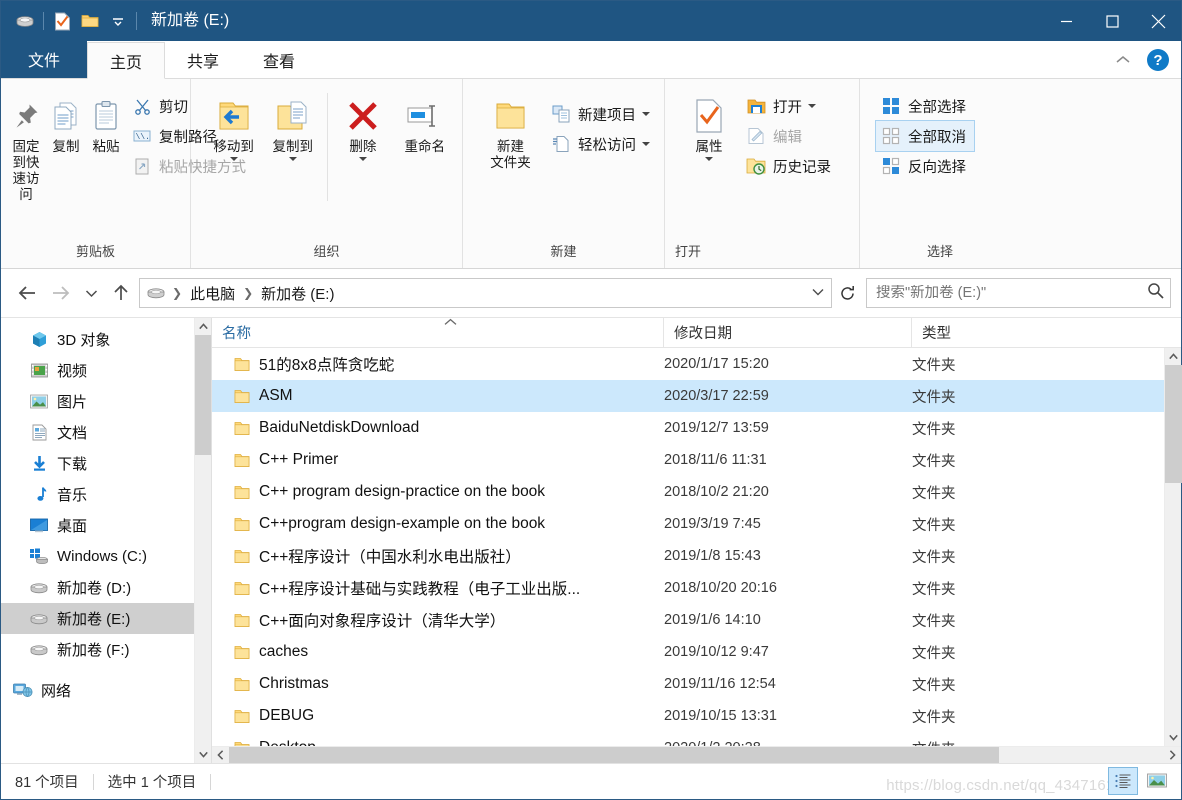 The height and width of the screenshot is (800, 1182). I want to click on new-folder-button: 新建 文件夹, so click(510, 130).